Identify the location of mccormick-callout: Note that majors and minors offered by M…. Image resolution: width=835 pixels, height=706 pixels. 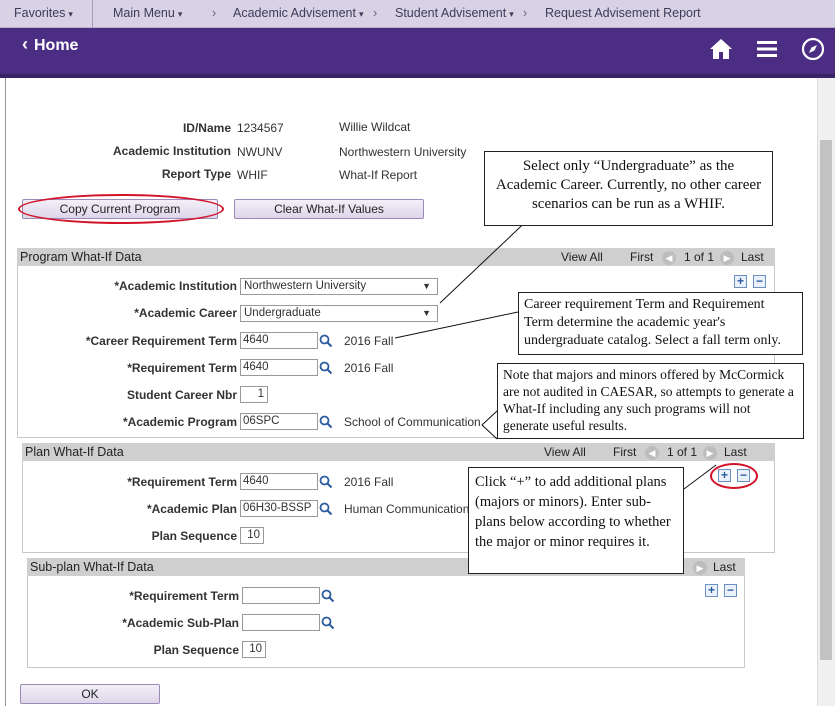
(650, 401).